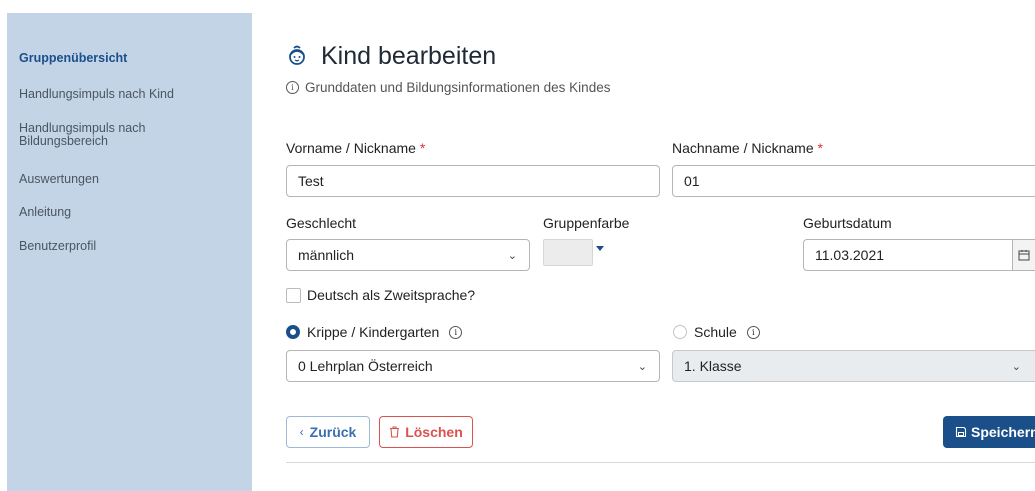 The height and width of the screenshot is (491, 1035). I want to click on schule-label: Schule, so click(715, 332).